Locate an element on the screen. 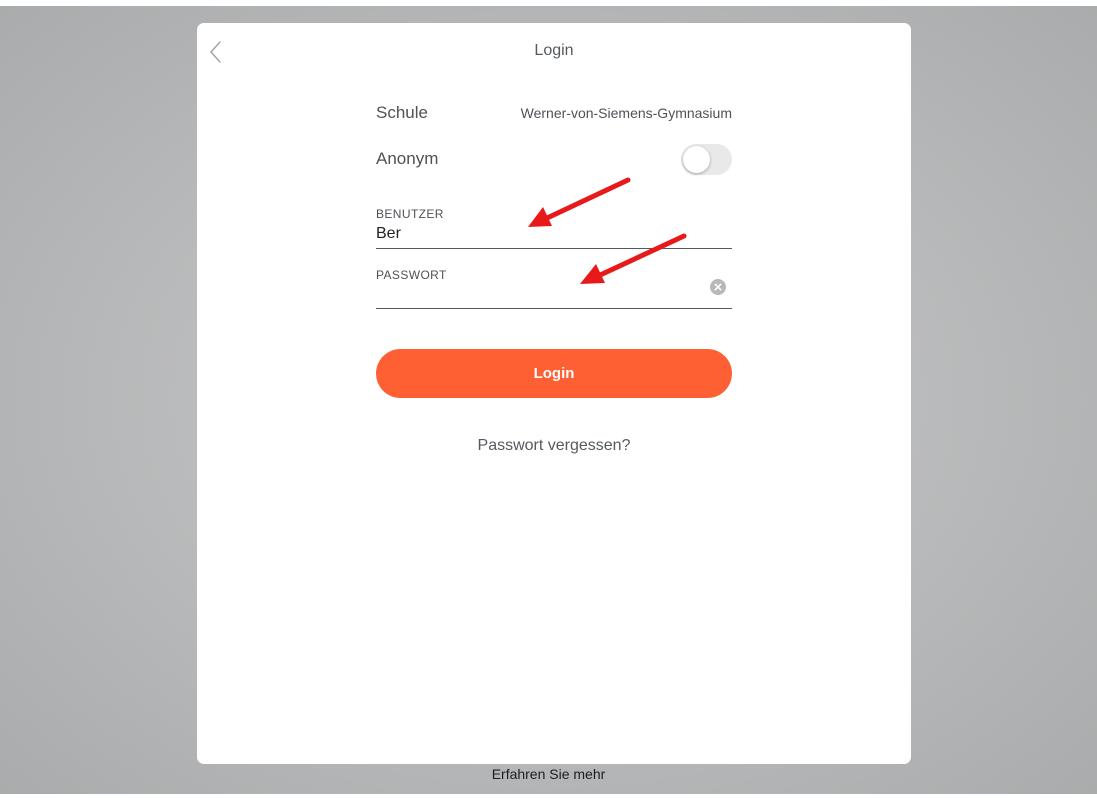  clear-password-button is located at coordinates (718, 287).